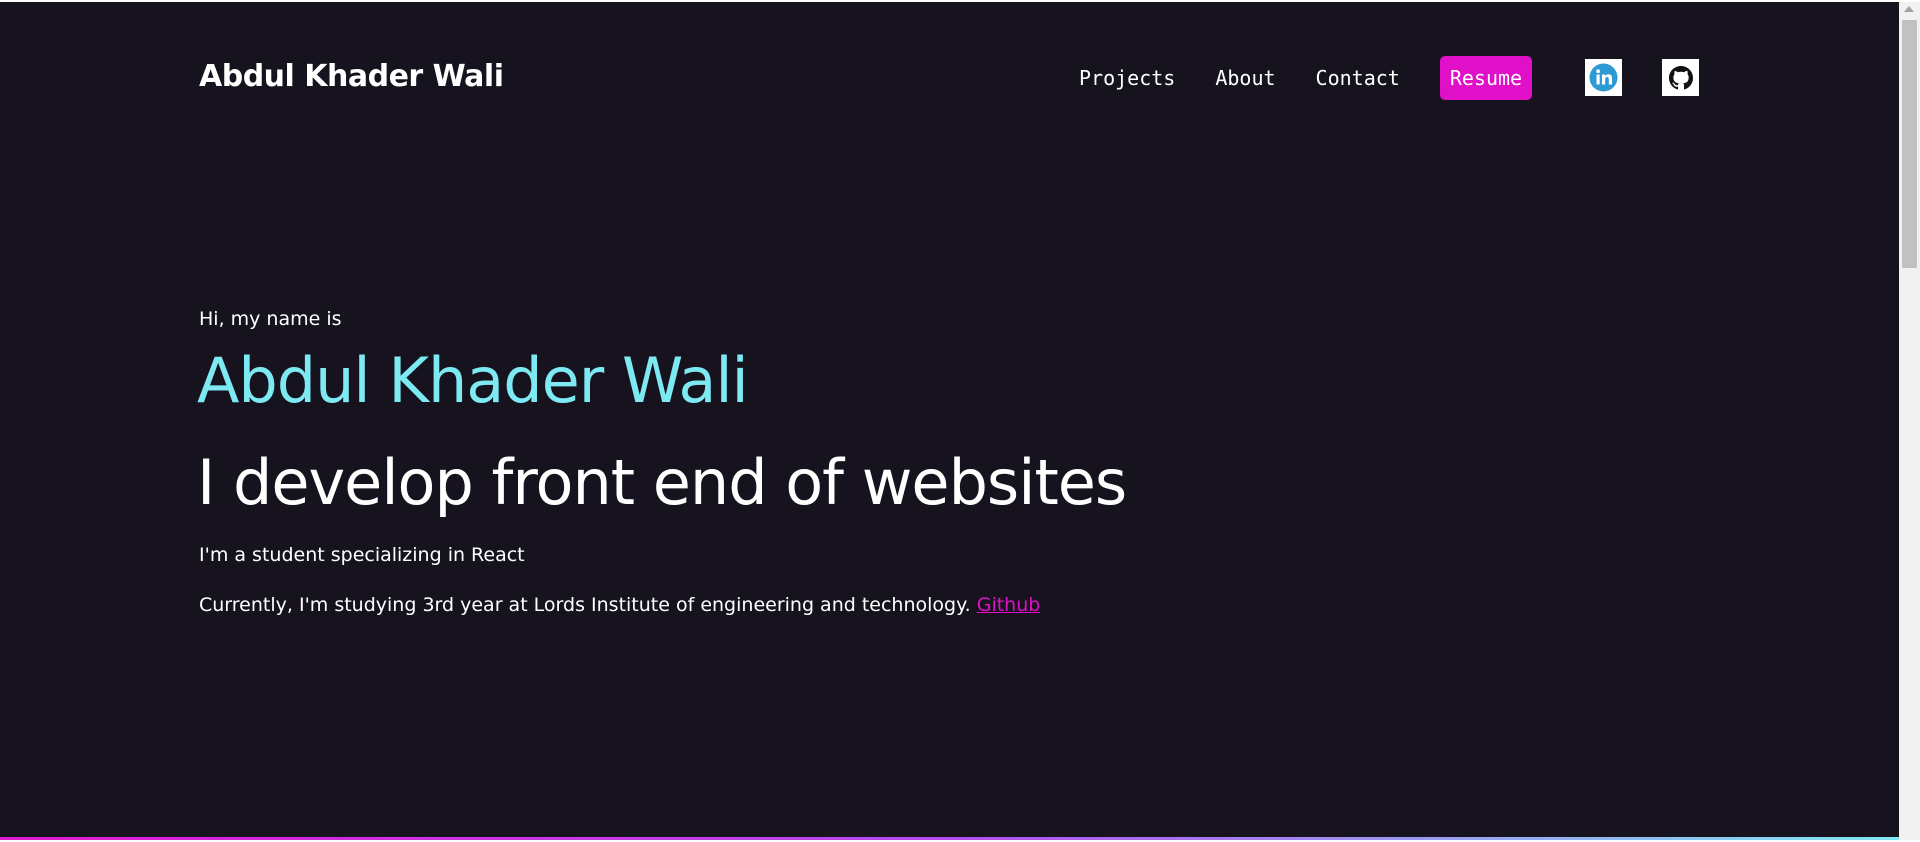 This screenshot has height=842, width=1920. What do you see at coordinates (473, 380) in the screenshot?
I see `hero-name: Abdul Khader Wali` at bounding box center [473, 380].